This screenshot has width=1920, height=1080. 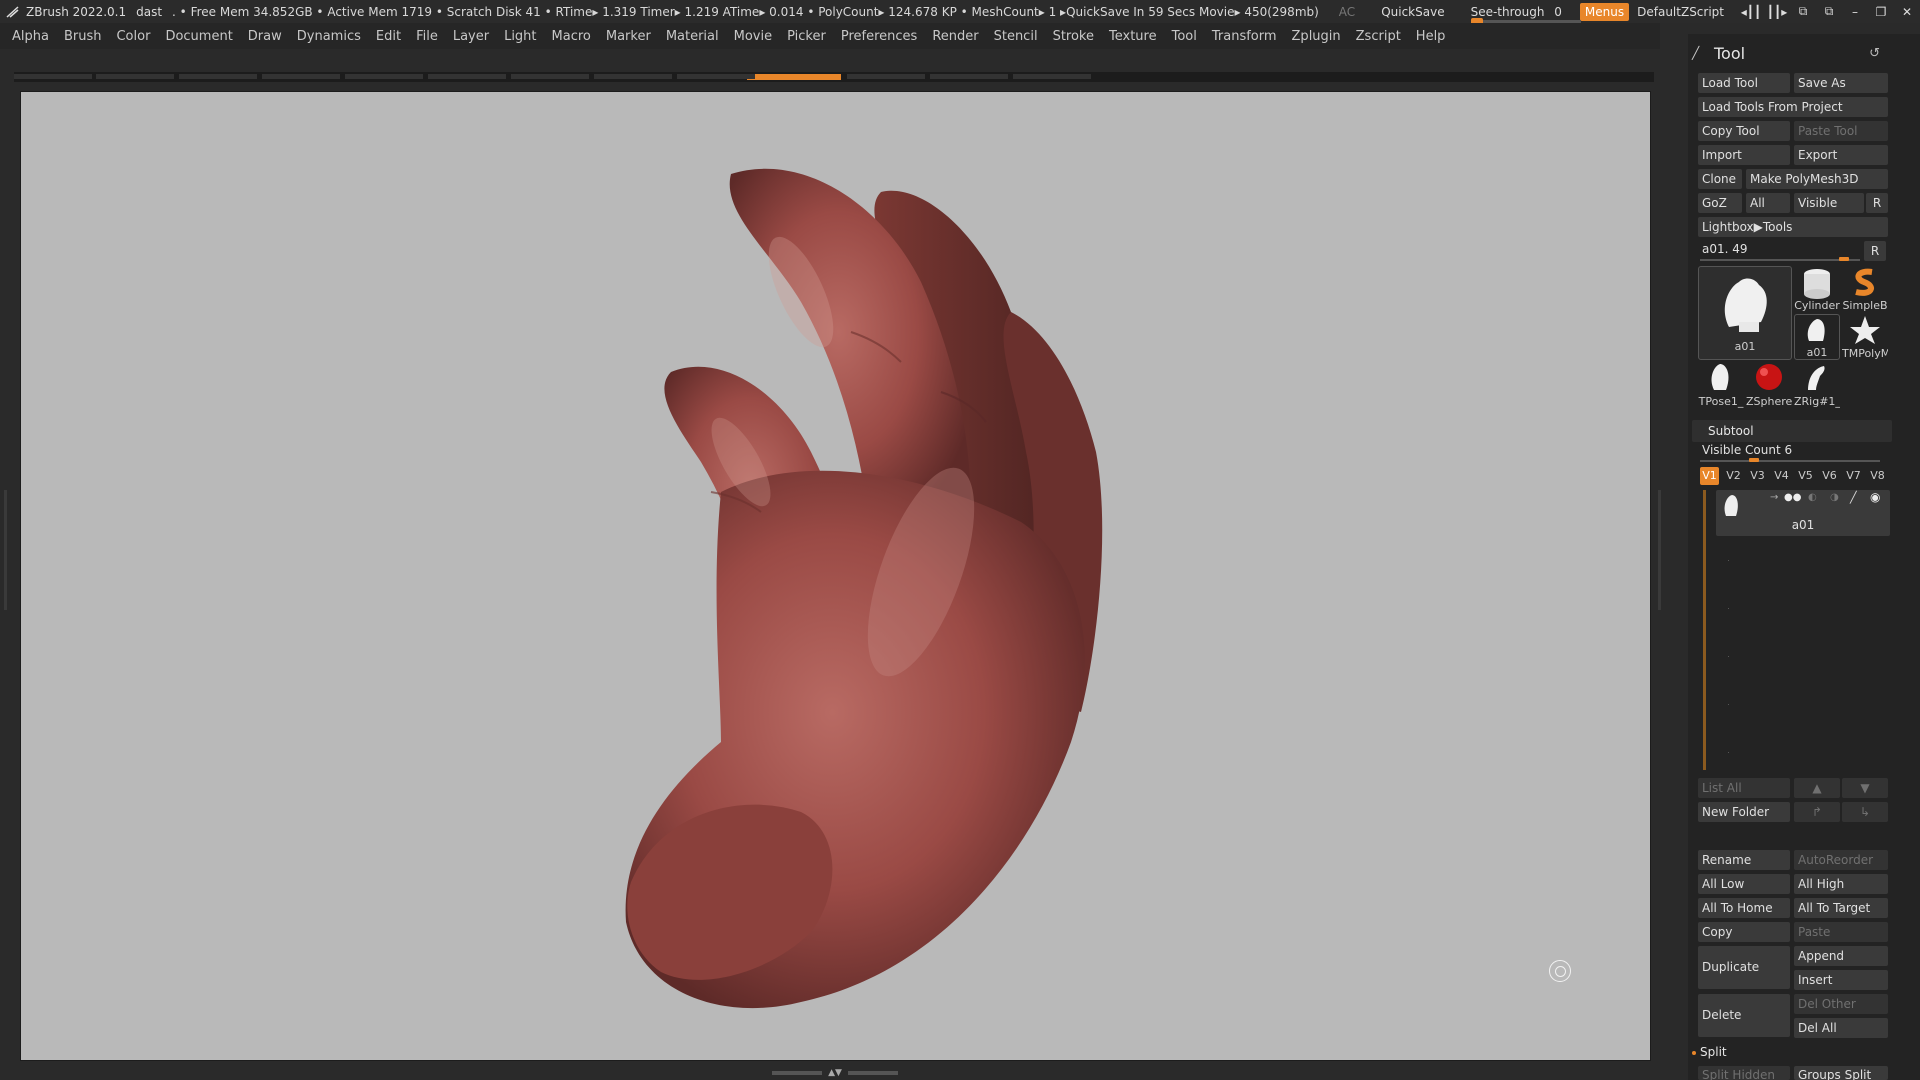 I want to click on delete-button: Delete, so click(x=1744, y=1015).